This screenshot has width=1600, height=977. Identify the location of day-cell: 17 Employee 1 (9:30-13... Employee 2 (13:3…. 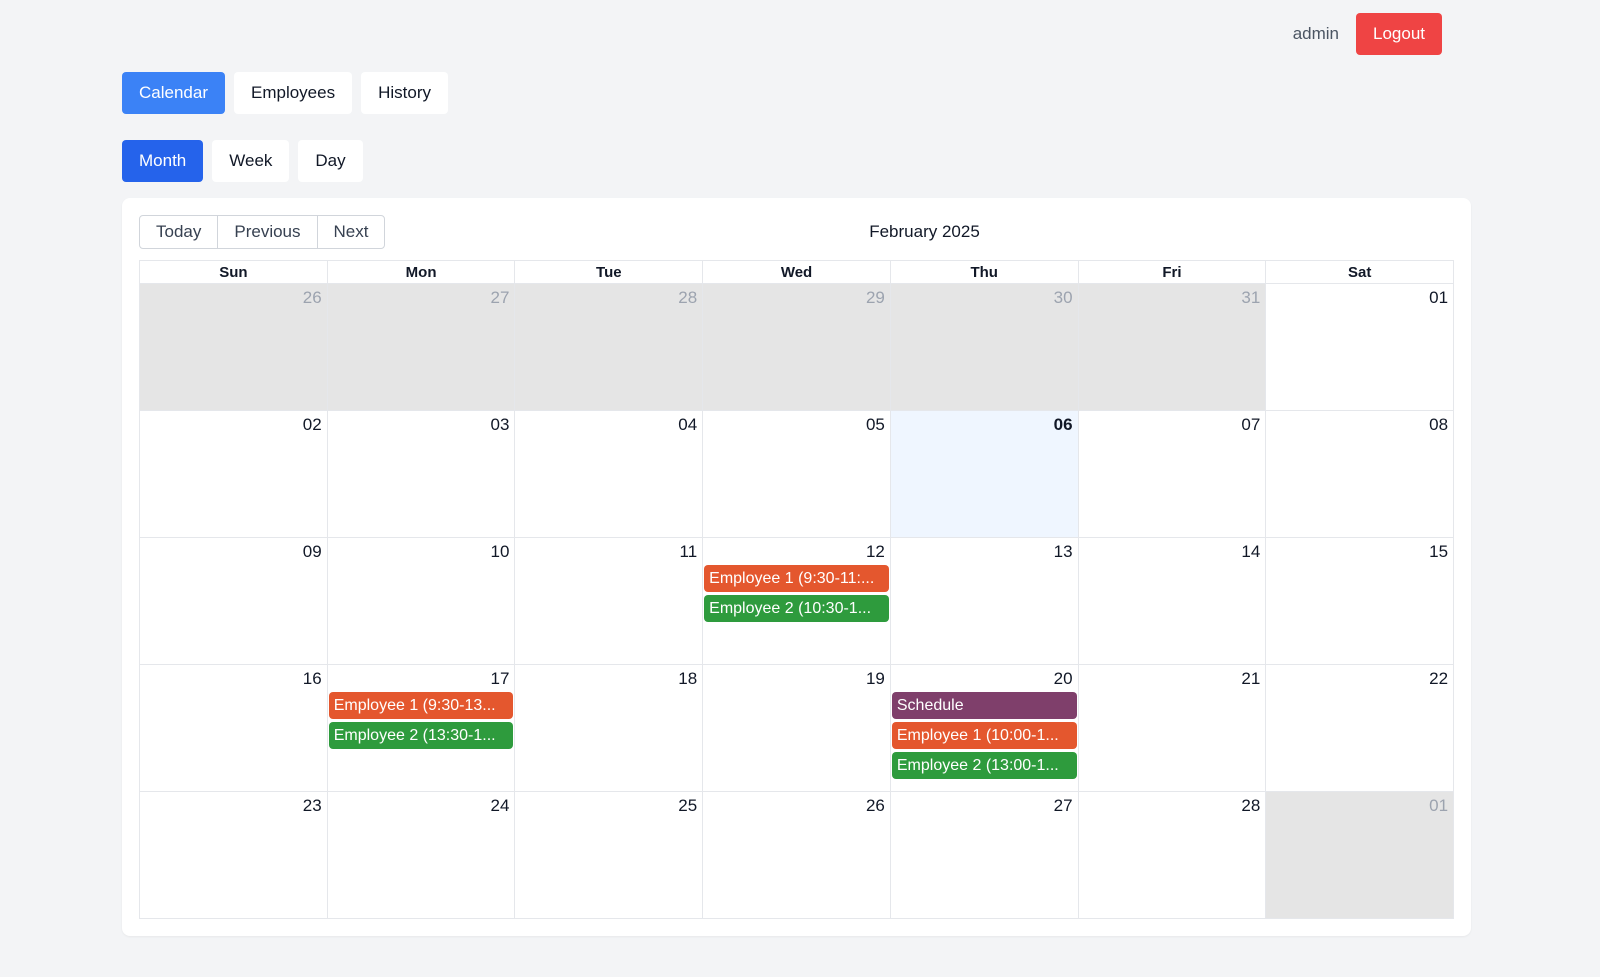
(421, 728).